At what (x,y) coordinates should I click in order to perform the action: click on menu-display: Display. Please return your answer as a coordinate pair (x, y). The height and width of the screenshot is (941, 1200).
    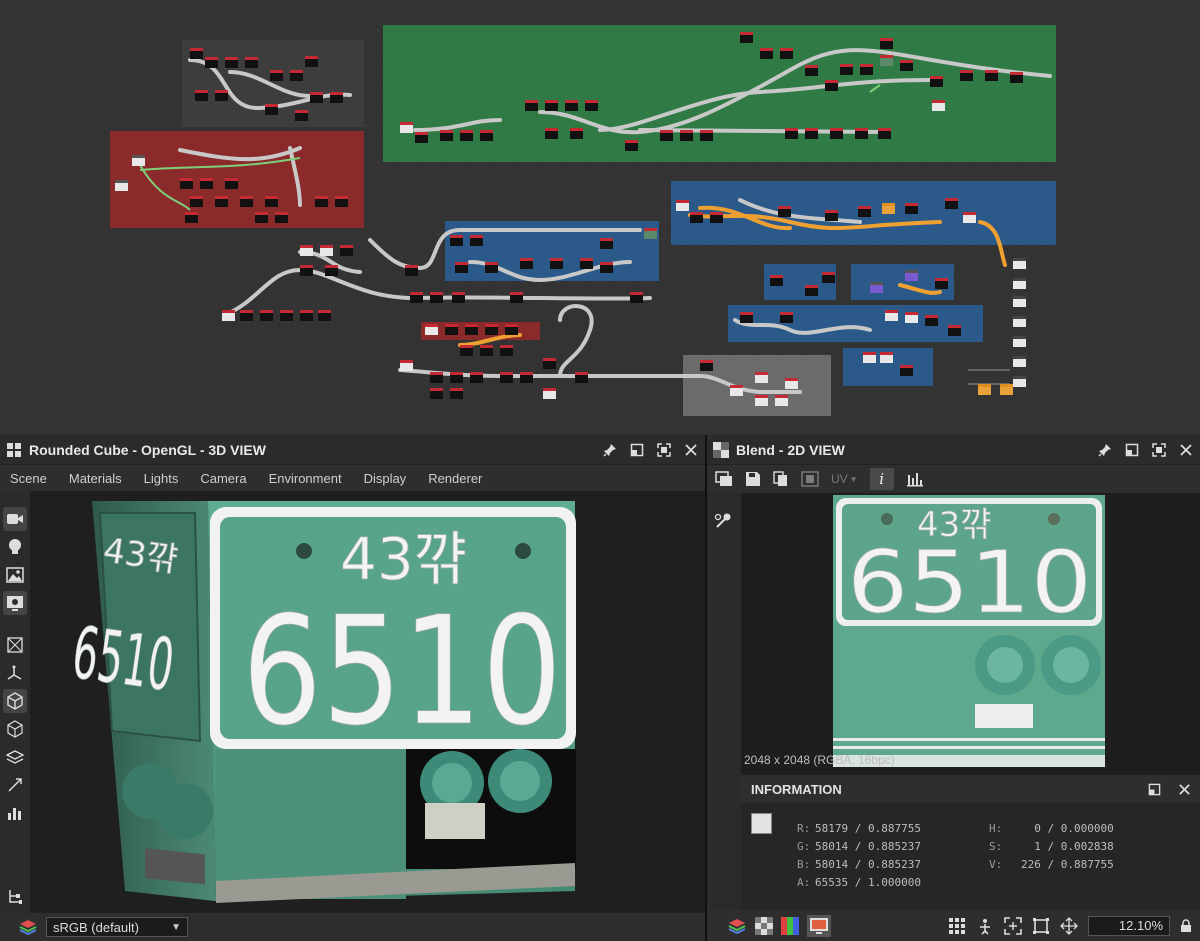
    Looking at the image, I should click on (385, 478).